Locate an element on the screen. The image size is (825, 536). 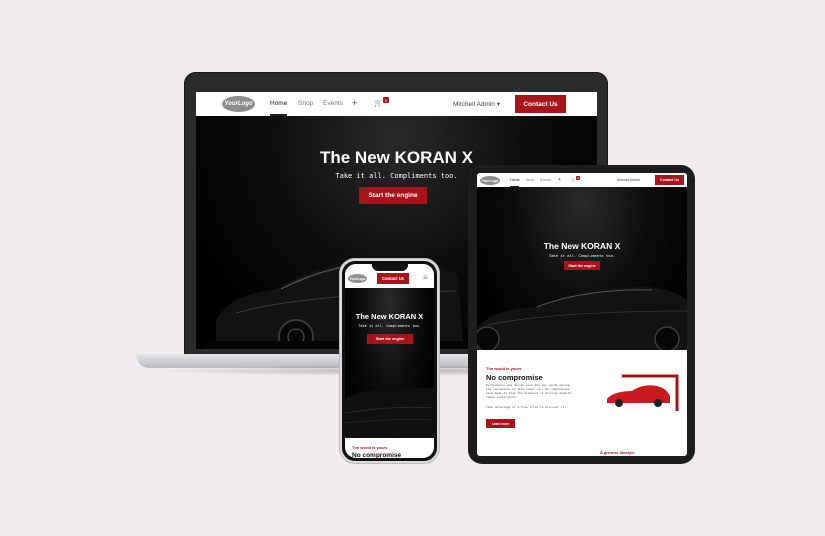
user-name: Mitchell Admin is located at coordinates (474, 104).